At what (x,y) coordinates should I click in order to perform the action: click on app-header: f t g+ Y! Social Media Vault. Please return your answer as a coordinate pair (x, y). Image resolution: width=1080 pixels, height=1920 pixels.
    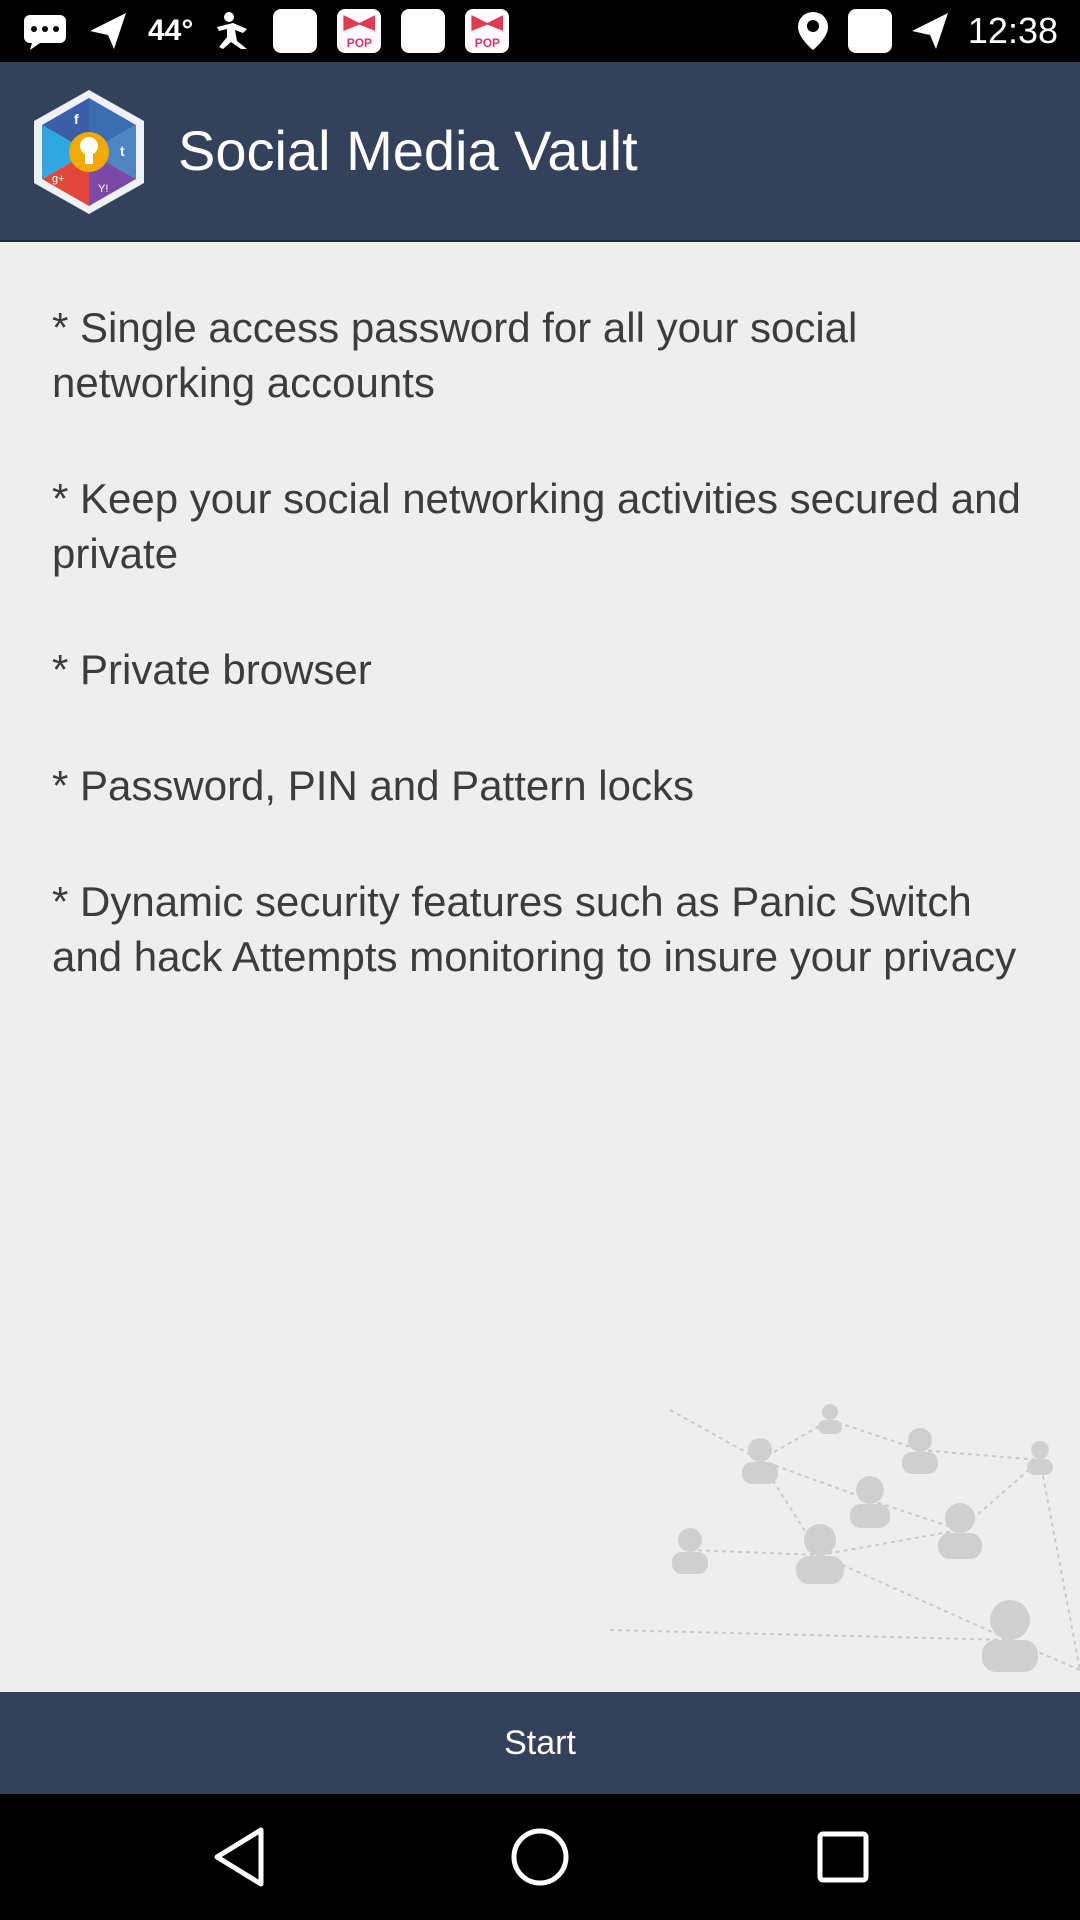
    Looking at the image, I should click on (540, 152).